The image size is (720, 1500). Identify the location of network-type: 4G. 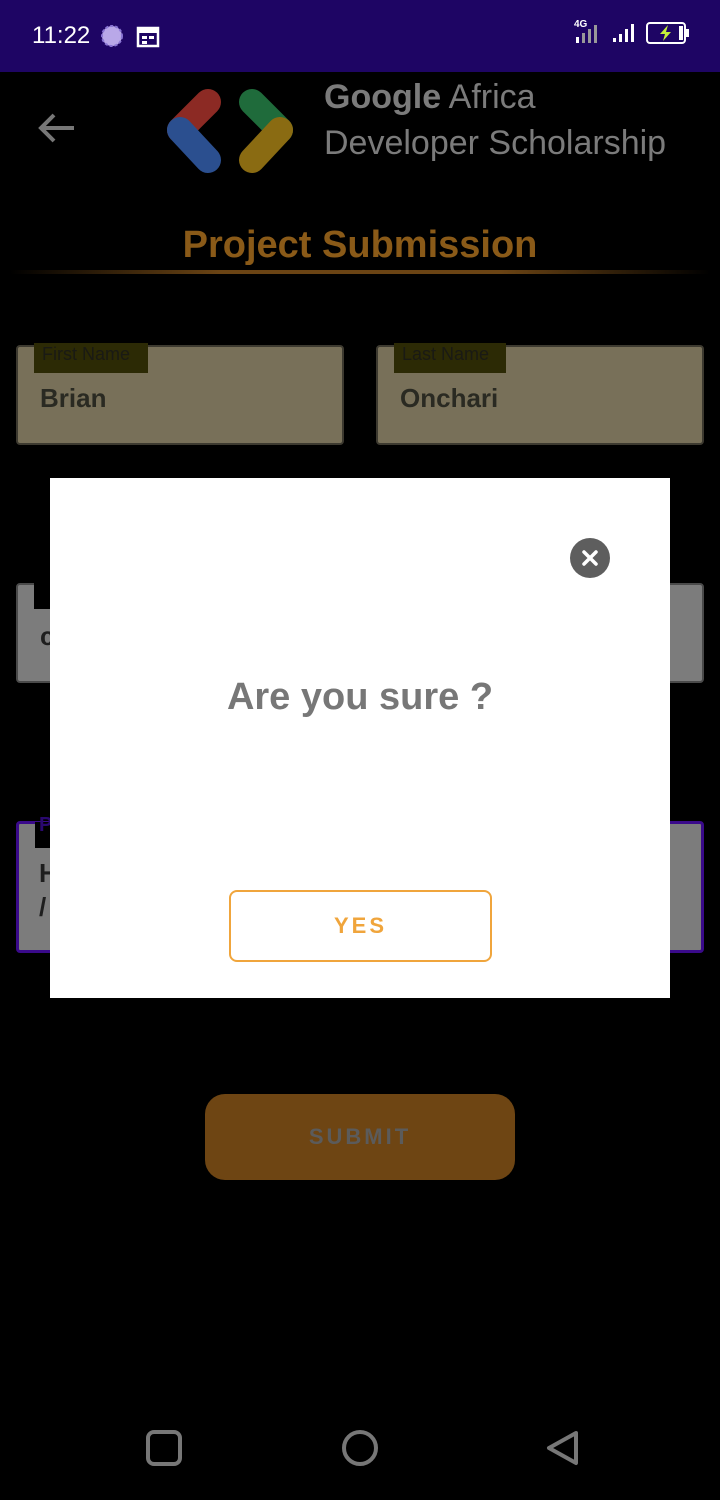
(581, 24).